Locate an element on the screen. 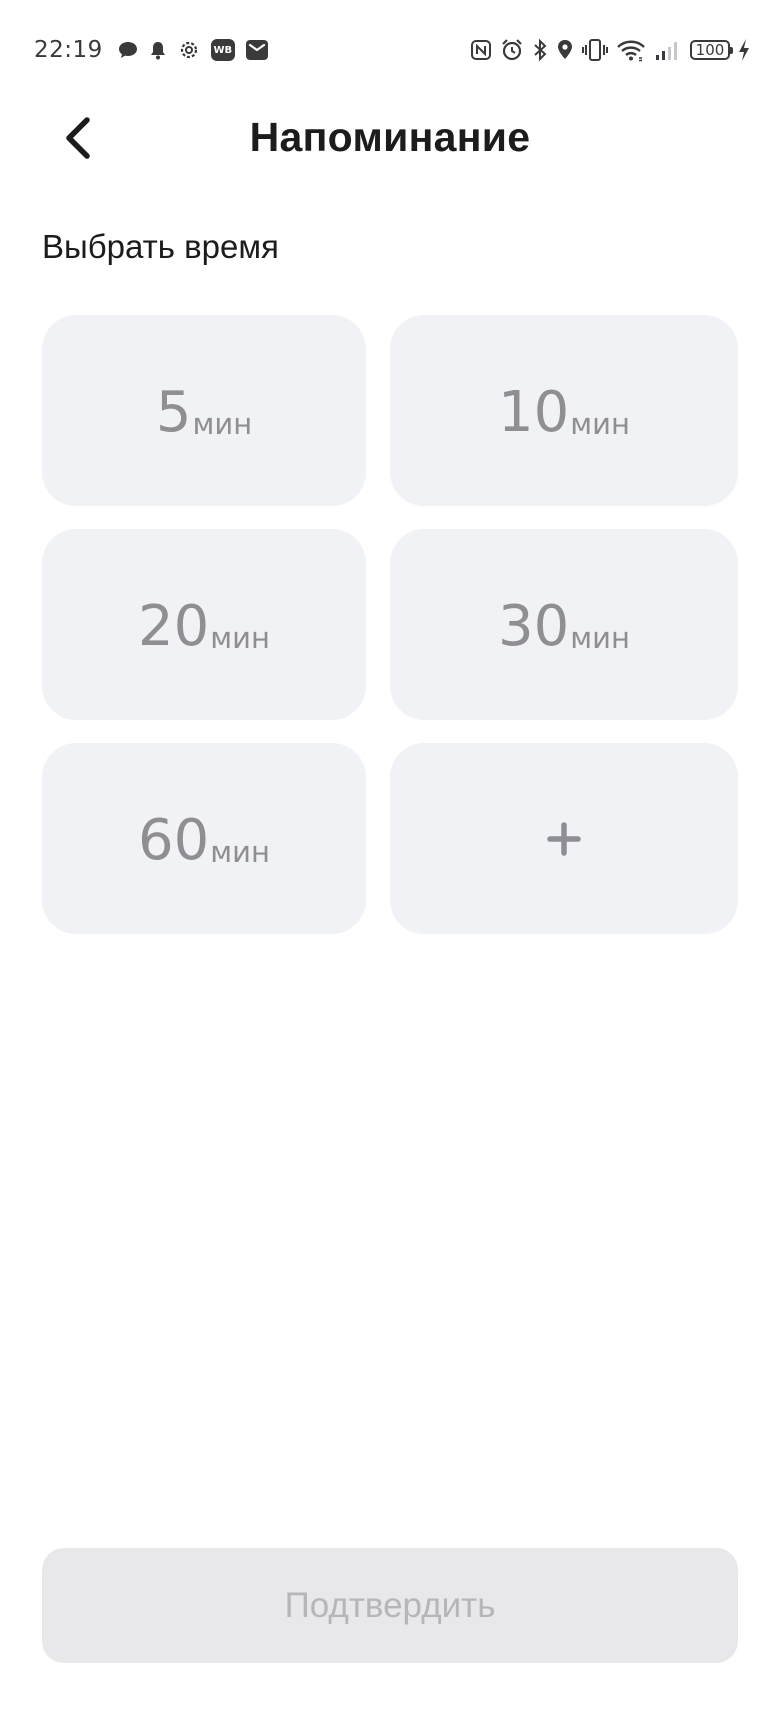 The width and height of the screenshot is (780, 1724). time-option-number: 20 is located at coordinates (174, 626).